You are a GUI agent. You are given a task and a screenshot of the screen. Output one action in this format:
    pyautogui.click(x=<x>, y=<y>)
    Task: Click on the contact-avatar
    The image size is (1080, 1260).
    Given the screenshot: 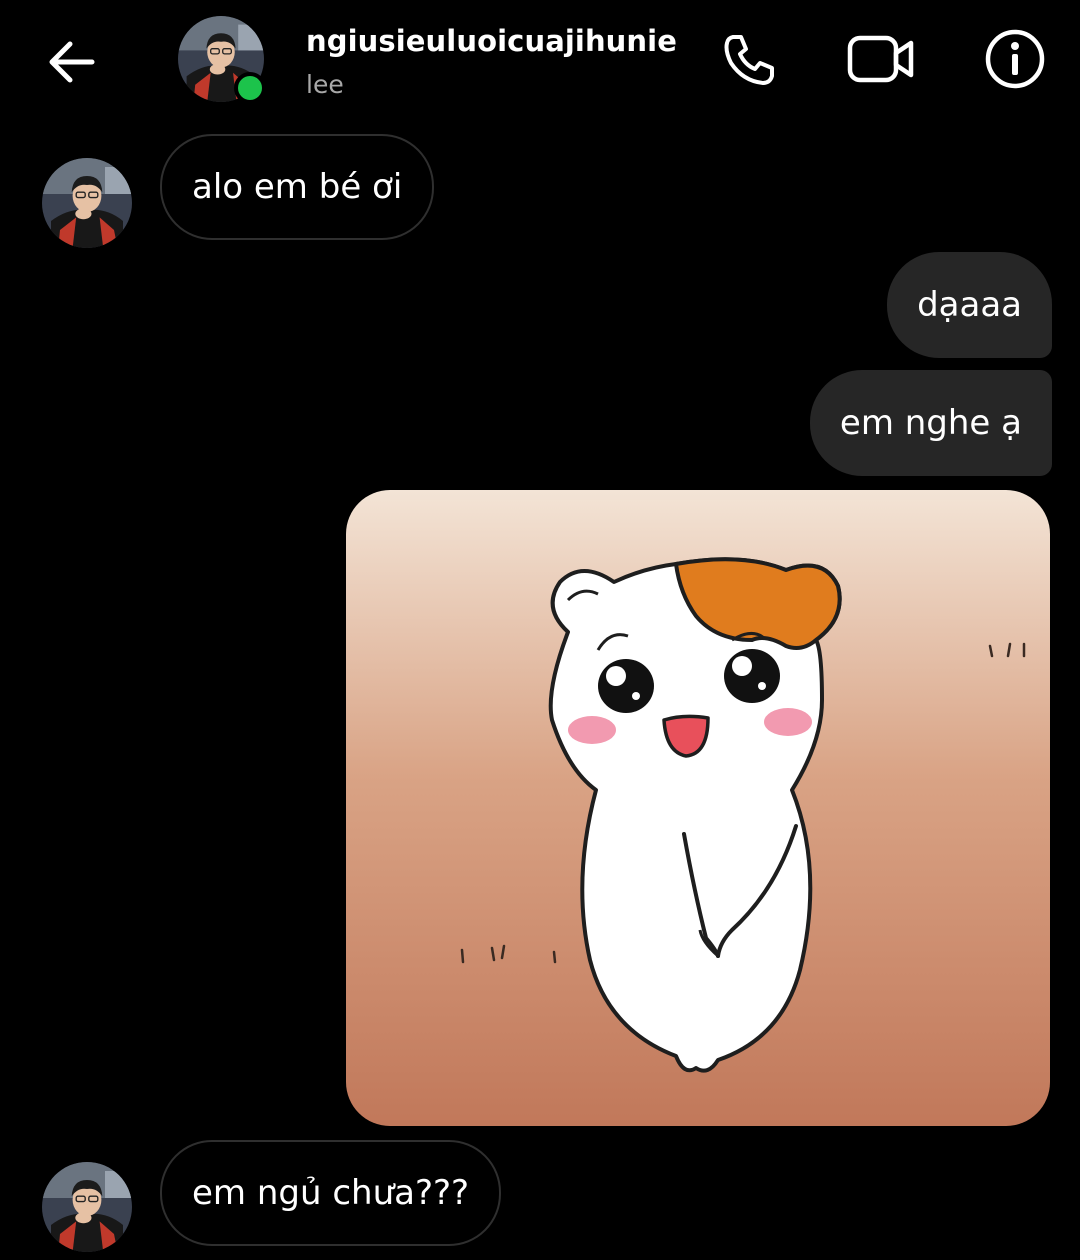 What is the action you would take?
    pyautogui.click(x=222, y=60)
    